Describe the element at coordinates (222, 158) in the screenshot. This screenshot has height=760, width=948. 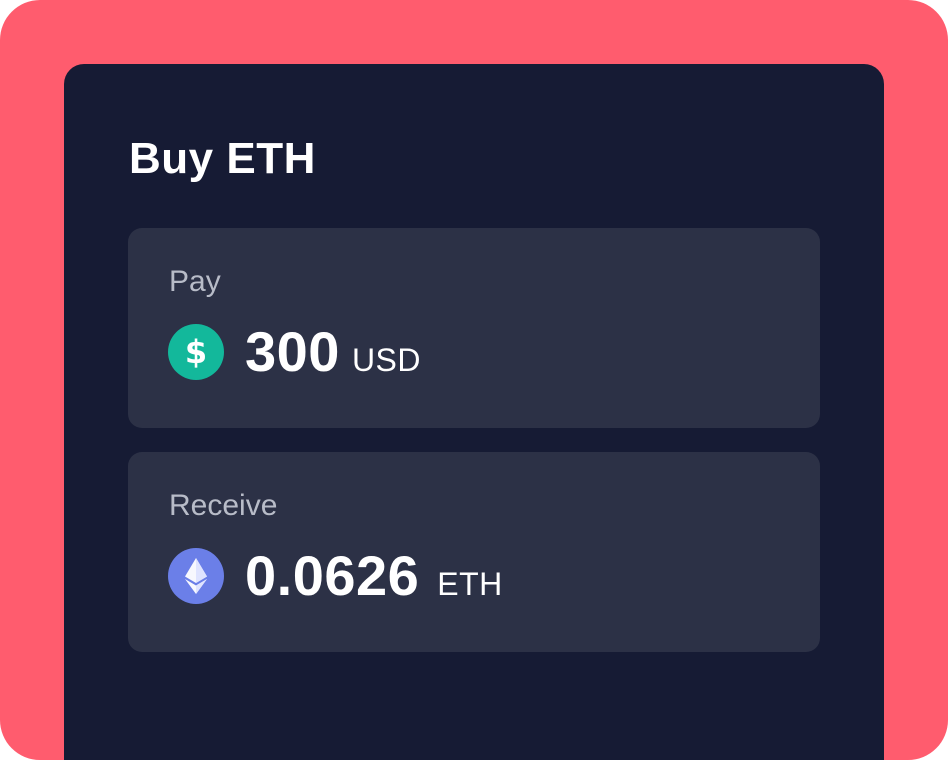
I see `page-title: Buy ETH` at that location.